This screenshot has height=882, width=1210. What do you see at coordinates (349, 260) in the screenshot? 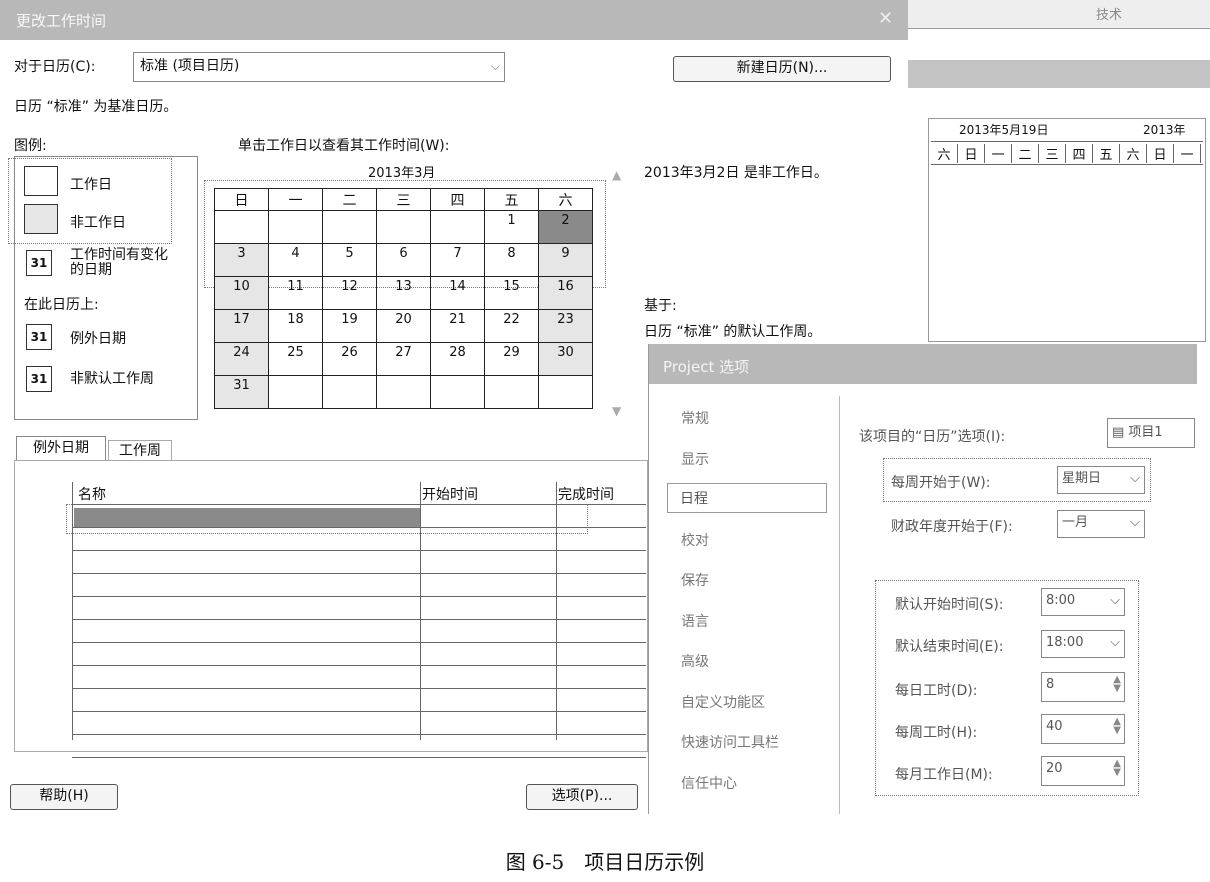
I see `calendar-day: 5` at bounding box center [349, 260].